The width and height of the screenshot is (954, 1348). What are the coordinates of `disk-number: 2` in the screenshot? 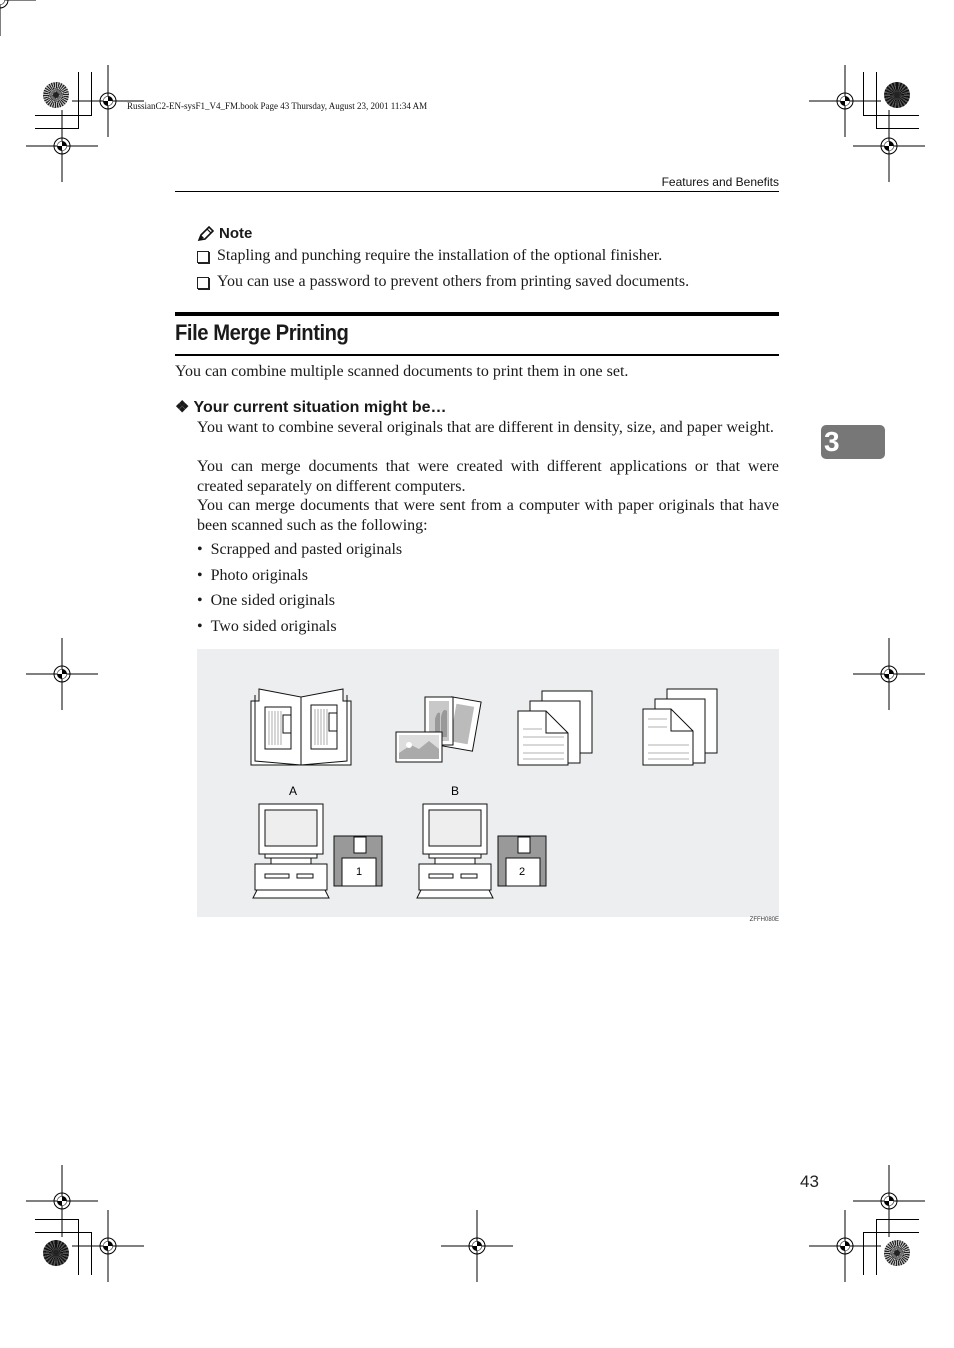 It's located at (522, 872).